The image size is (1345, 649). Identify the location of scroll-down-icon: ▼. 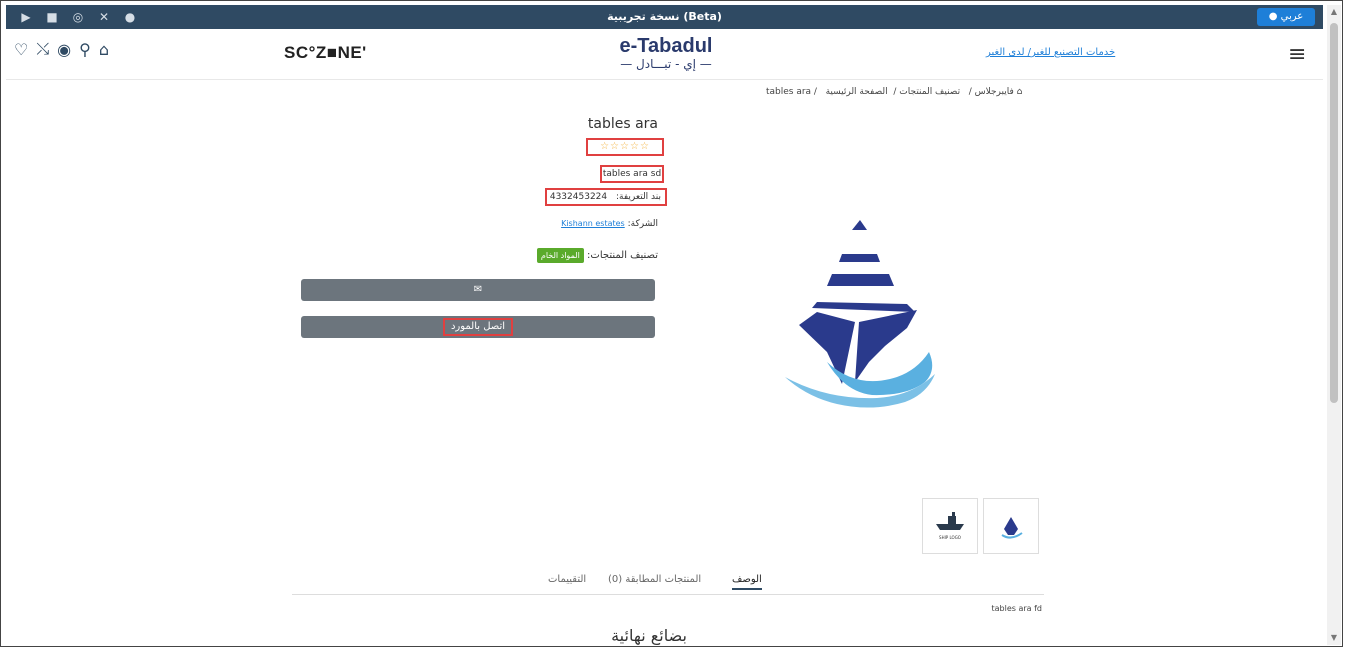
(1334, 638).